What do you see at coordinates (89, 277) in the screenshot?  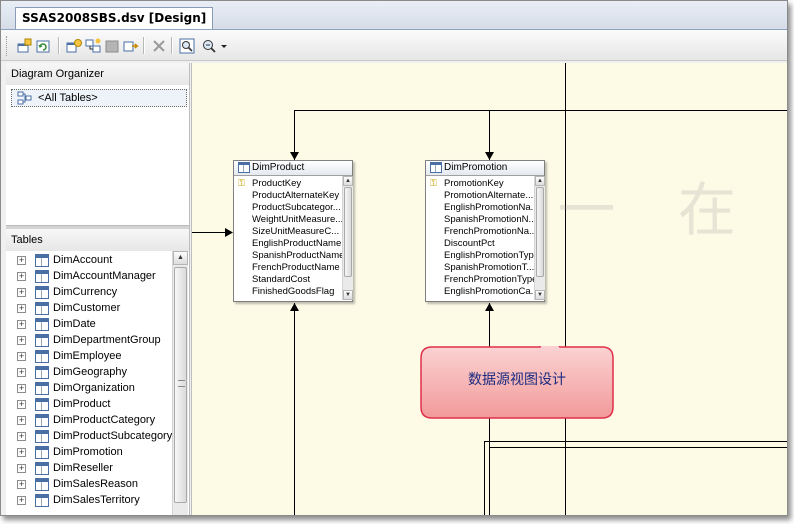 I see `table-list-item: + DimAccountManager` at bounding box center [89, 277].